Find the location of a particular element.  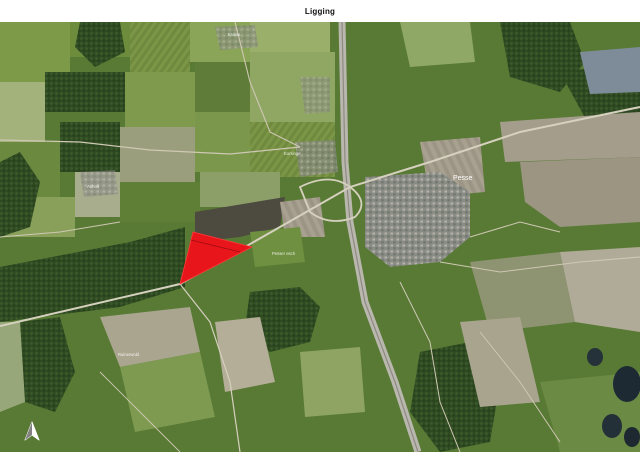

map-header: Ligging is located at coordinates (320, 11).